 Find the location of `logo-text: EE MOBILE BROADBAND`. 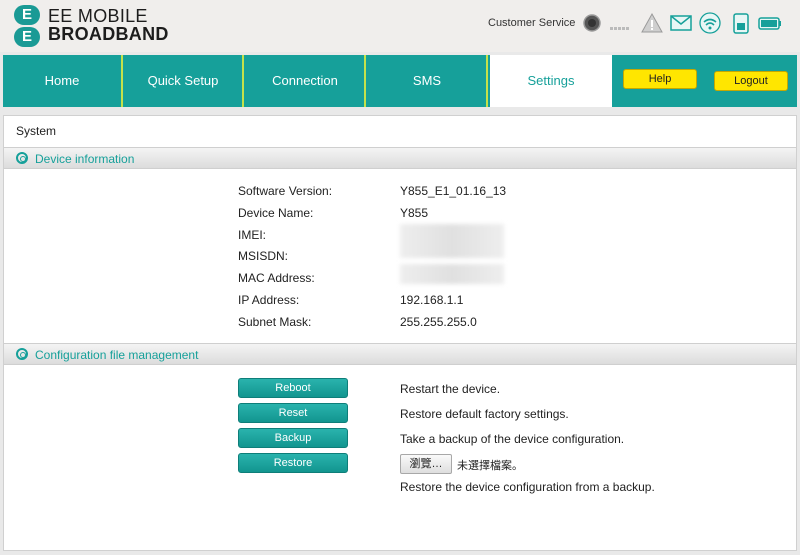

logo-text: EE MOBILE BROADBAND is located at coordinates (108, 25).